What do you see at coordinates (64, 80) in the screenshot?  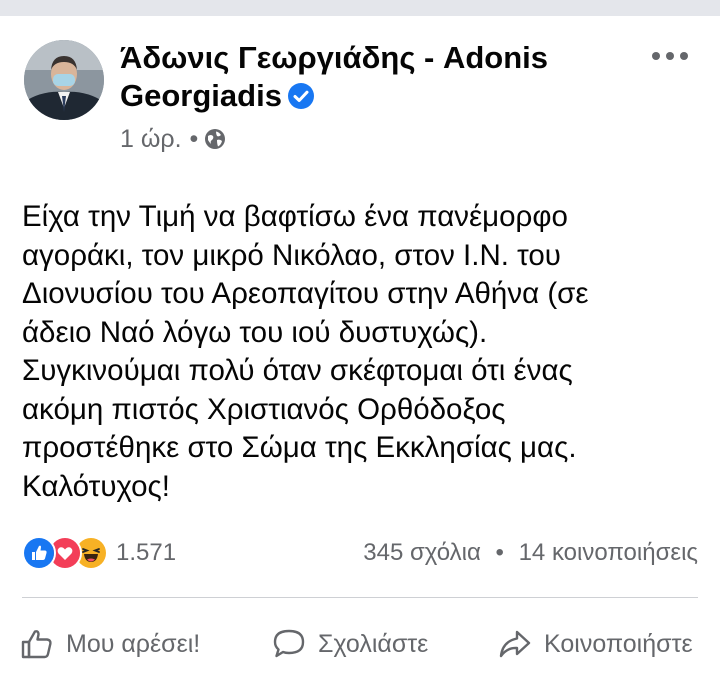 I see `avatar` at bounding box center [64, 80].